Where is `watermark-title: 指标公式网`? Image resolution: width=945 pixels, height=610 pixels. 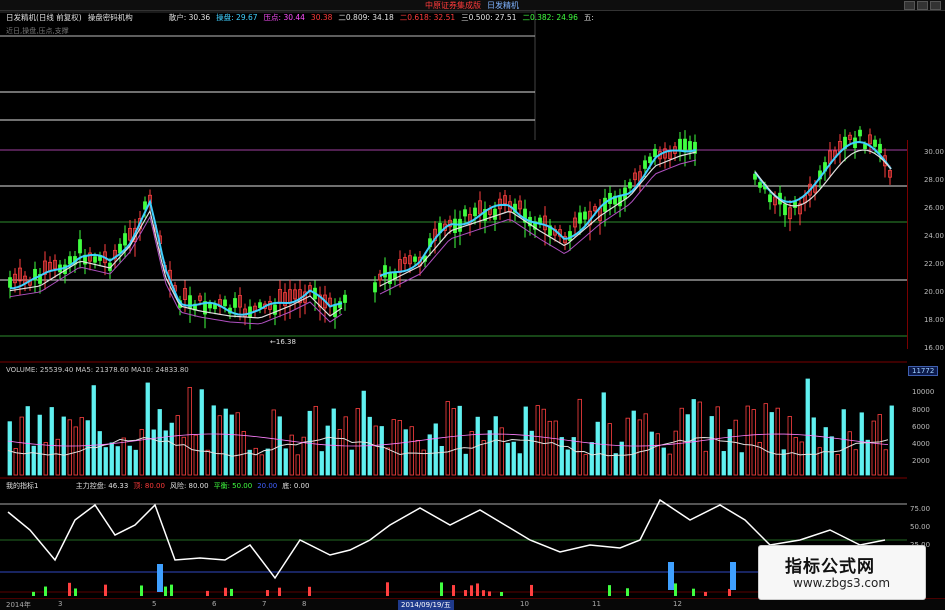 watermark-title: 指标公式网 is located at coordinates (830, 567).